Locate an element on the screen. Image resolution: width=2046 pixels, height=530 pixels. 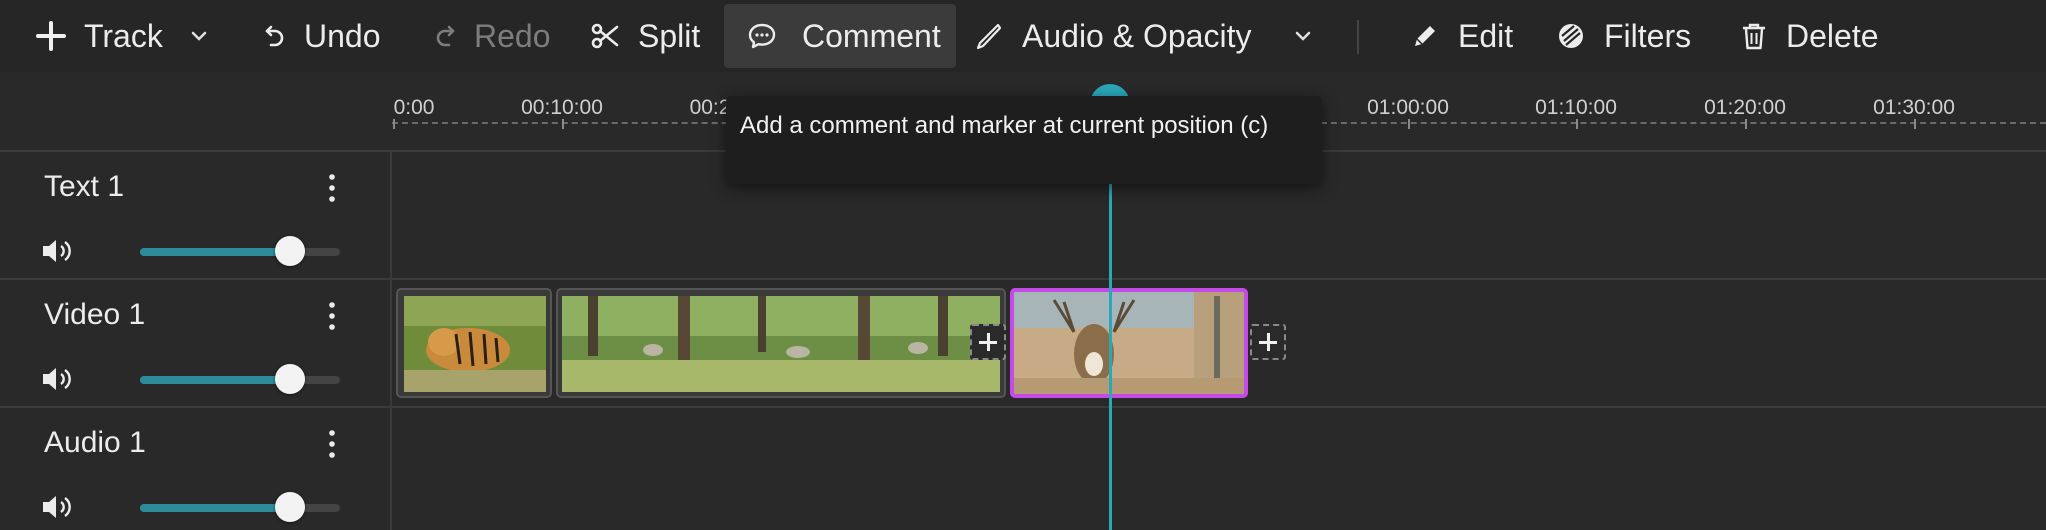
track-name: Video 1 is located at coordinates (95, 314).